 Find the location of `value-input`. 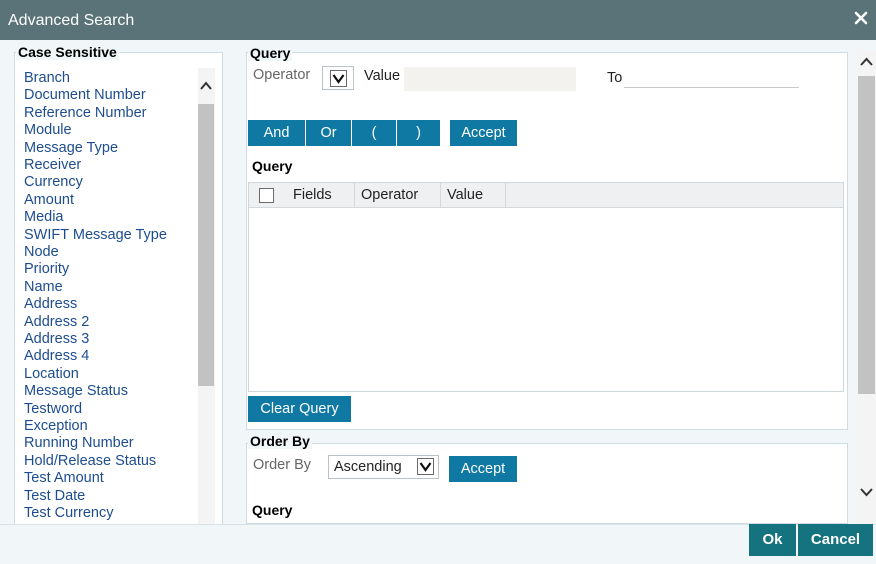

value-input is located at coordinates (490, 79).